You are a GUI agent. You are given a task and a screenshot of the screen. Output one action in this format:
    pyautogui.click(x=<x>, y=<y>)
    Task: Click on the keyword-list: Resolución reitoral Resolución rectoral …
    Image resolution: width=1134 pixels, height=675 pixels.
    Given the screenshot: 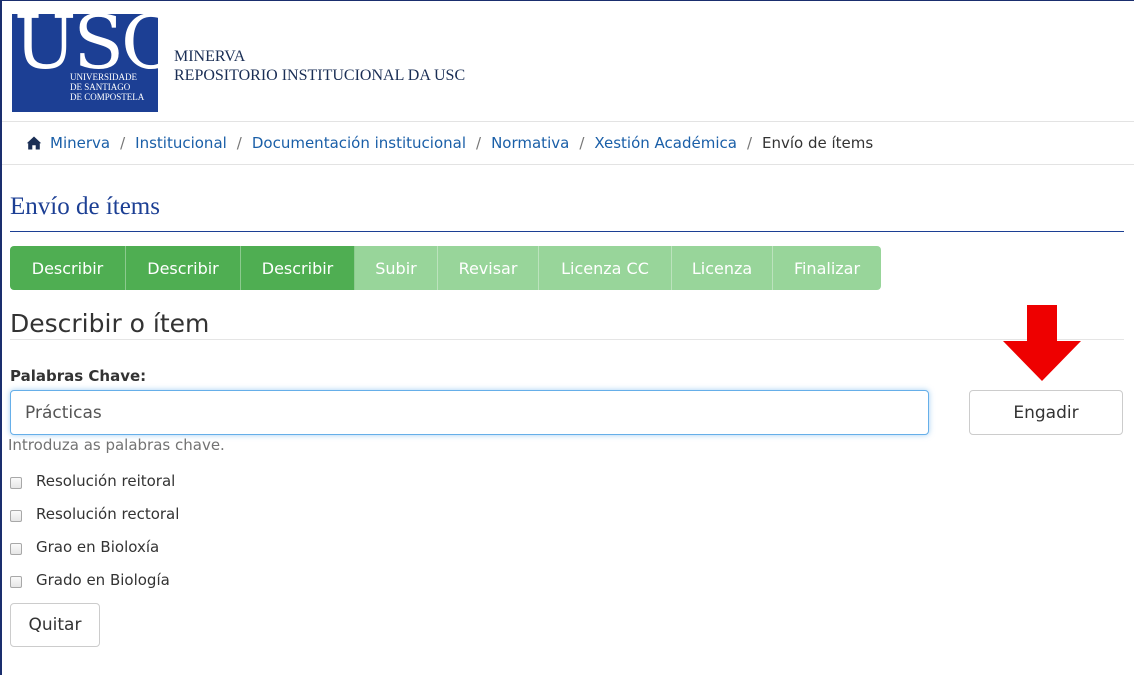 What is the action you would take?
    pyautogui.click(x=94, y=530)
    